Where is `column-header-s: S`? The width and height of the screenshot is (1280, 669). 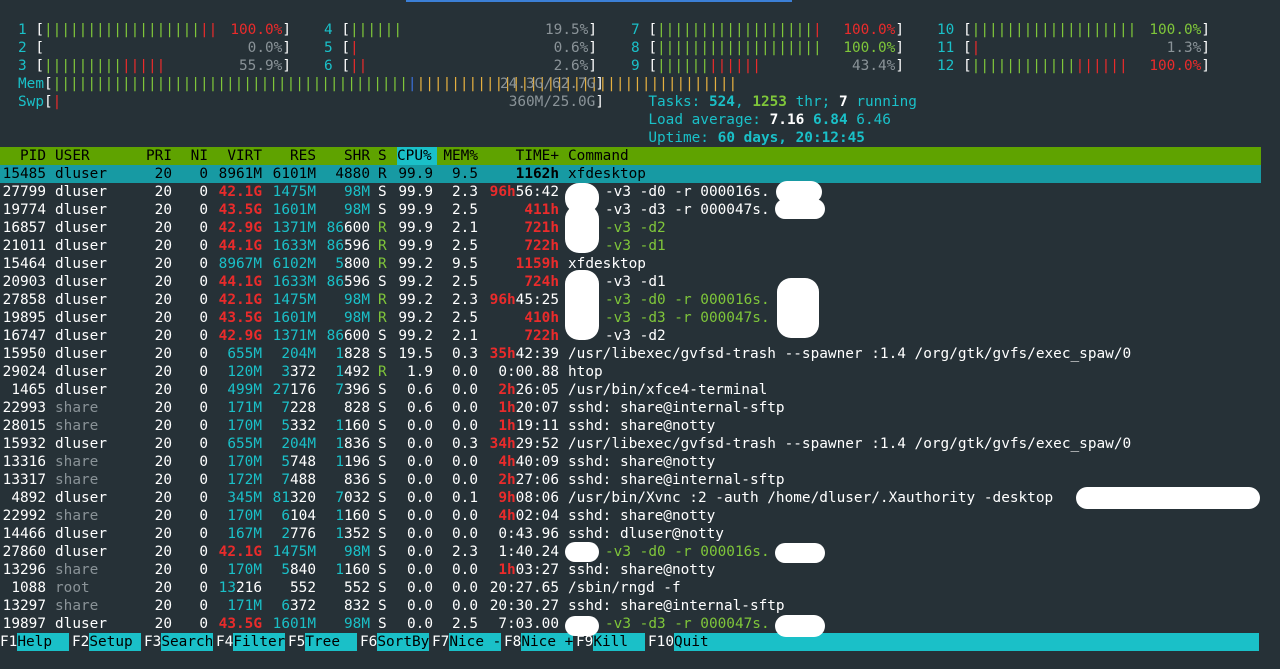
column-header-s: S is located at coordinates (383, 156).